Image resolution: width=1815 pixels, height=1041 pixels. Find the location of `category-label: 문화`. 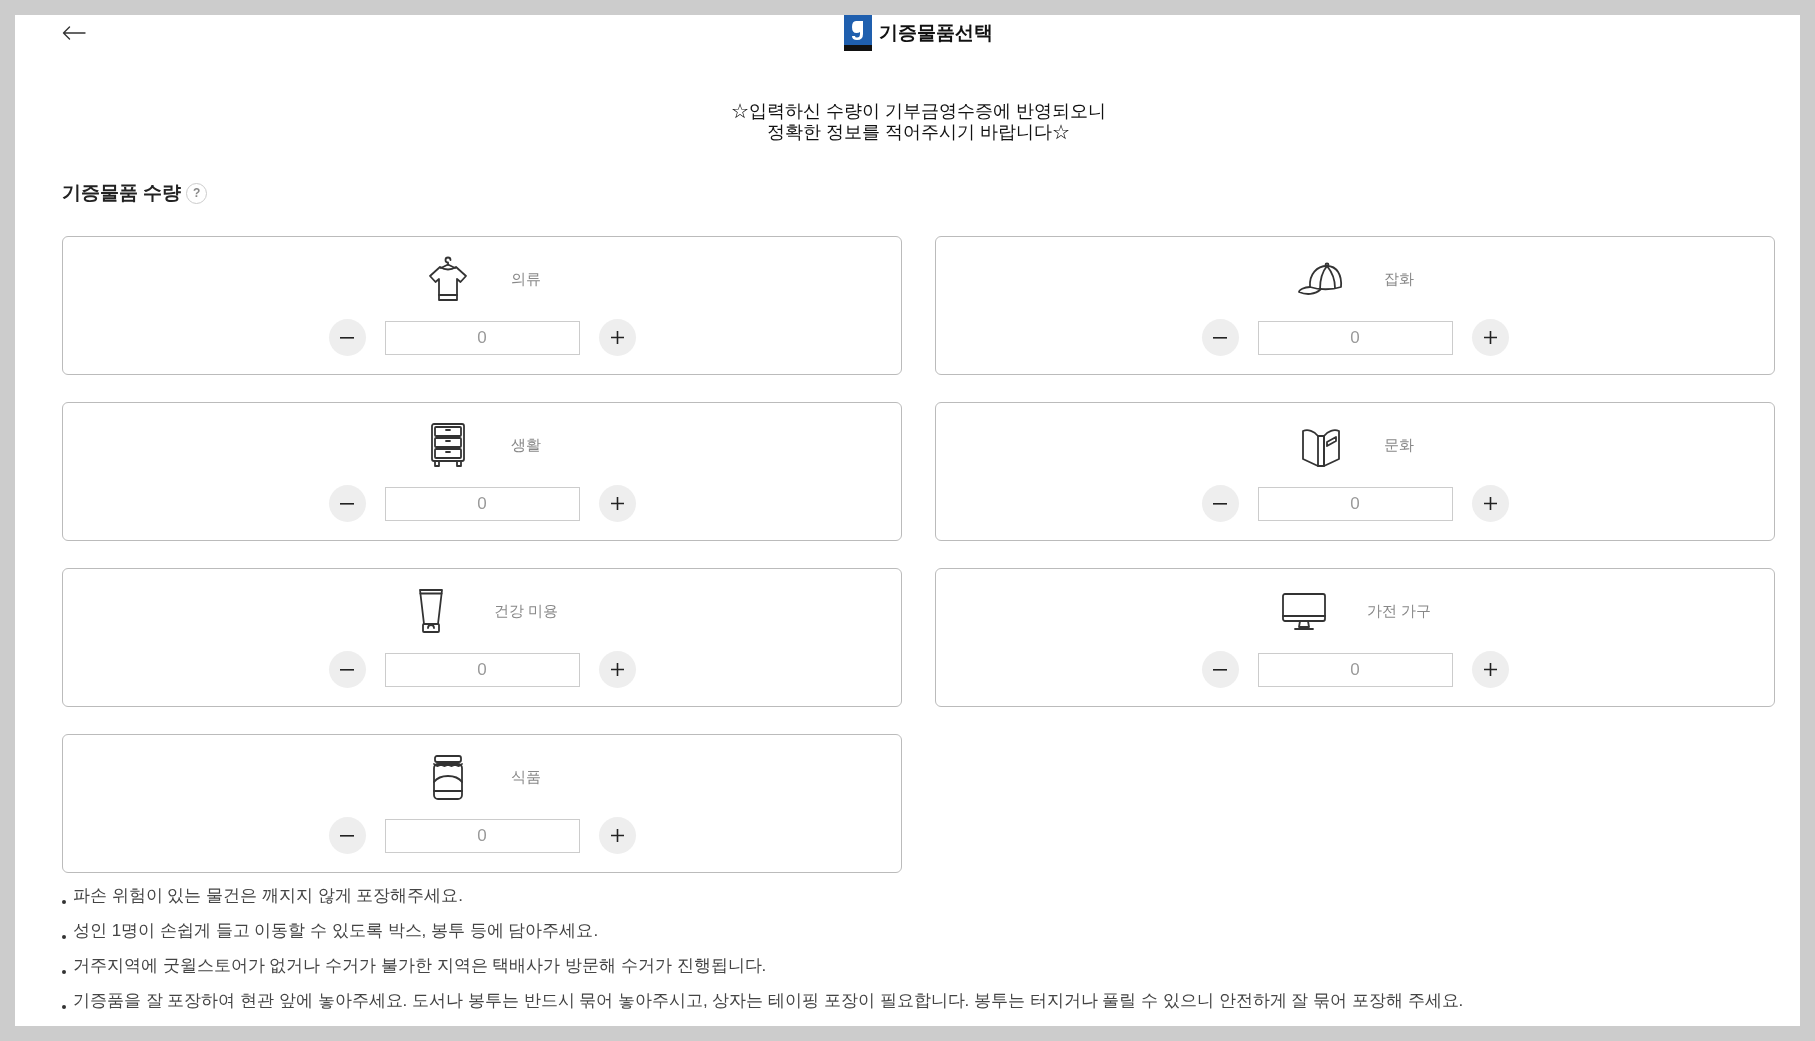

category-label: 문화 is located at coordinates (1399, 444).